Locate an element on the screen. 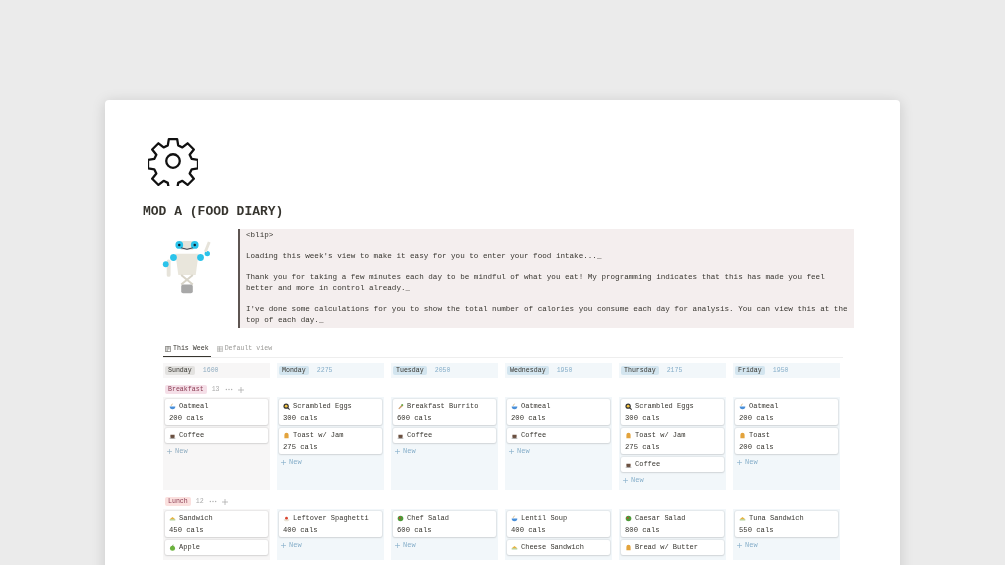 The width and height of the screenshot is (1005, 565). page-title: MOD A (FOOD DIARY) is located at coordinates (214, 211).